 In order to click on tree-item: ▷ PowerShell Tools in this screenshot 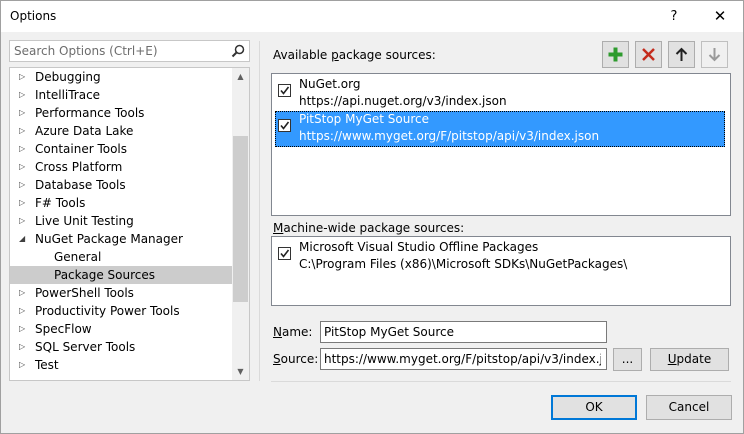, I will do `click(122, 293)`.